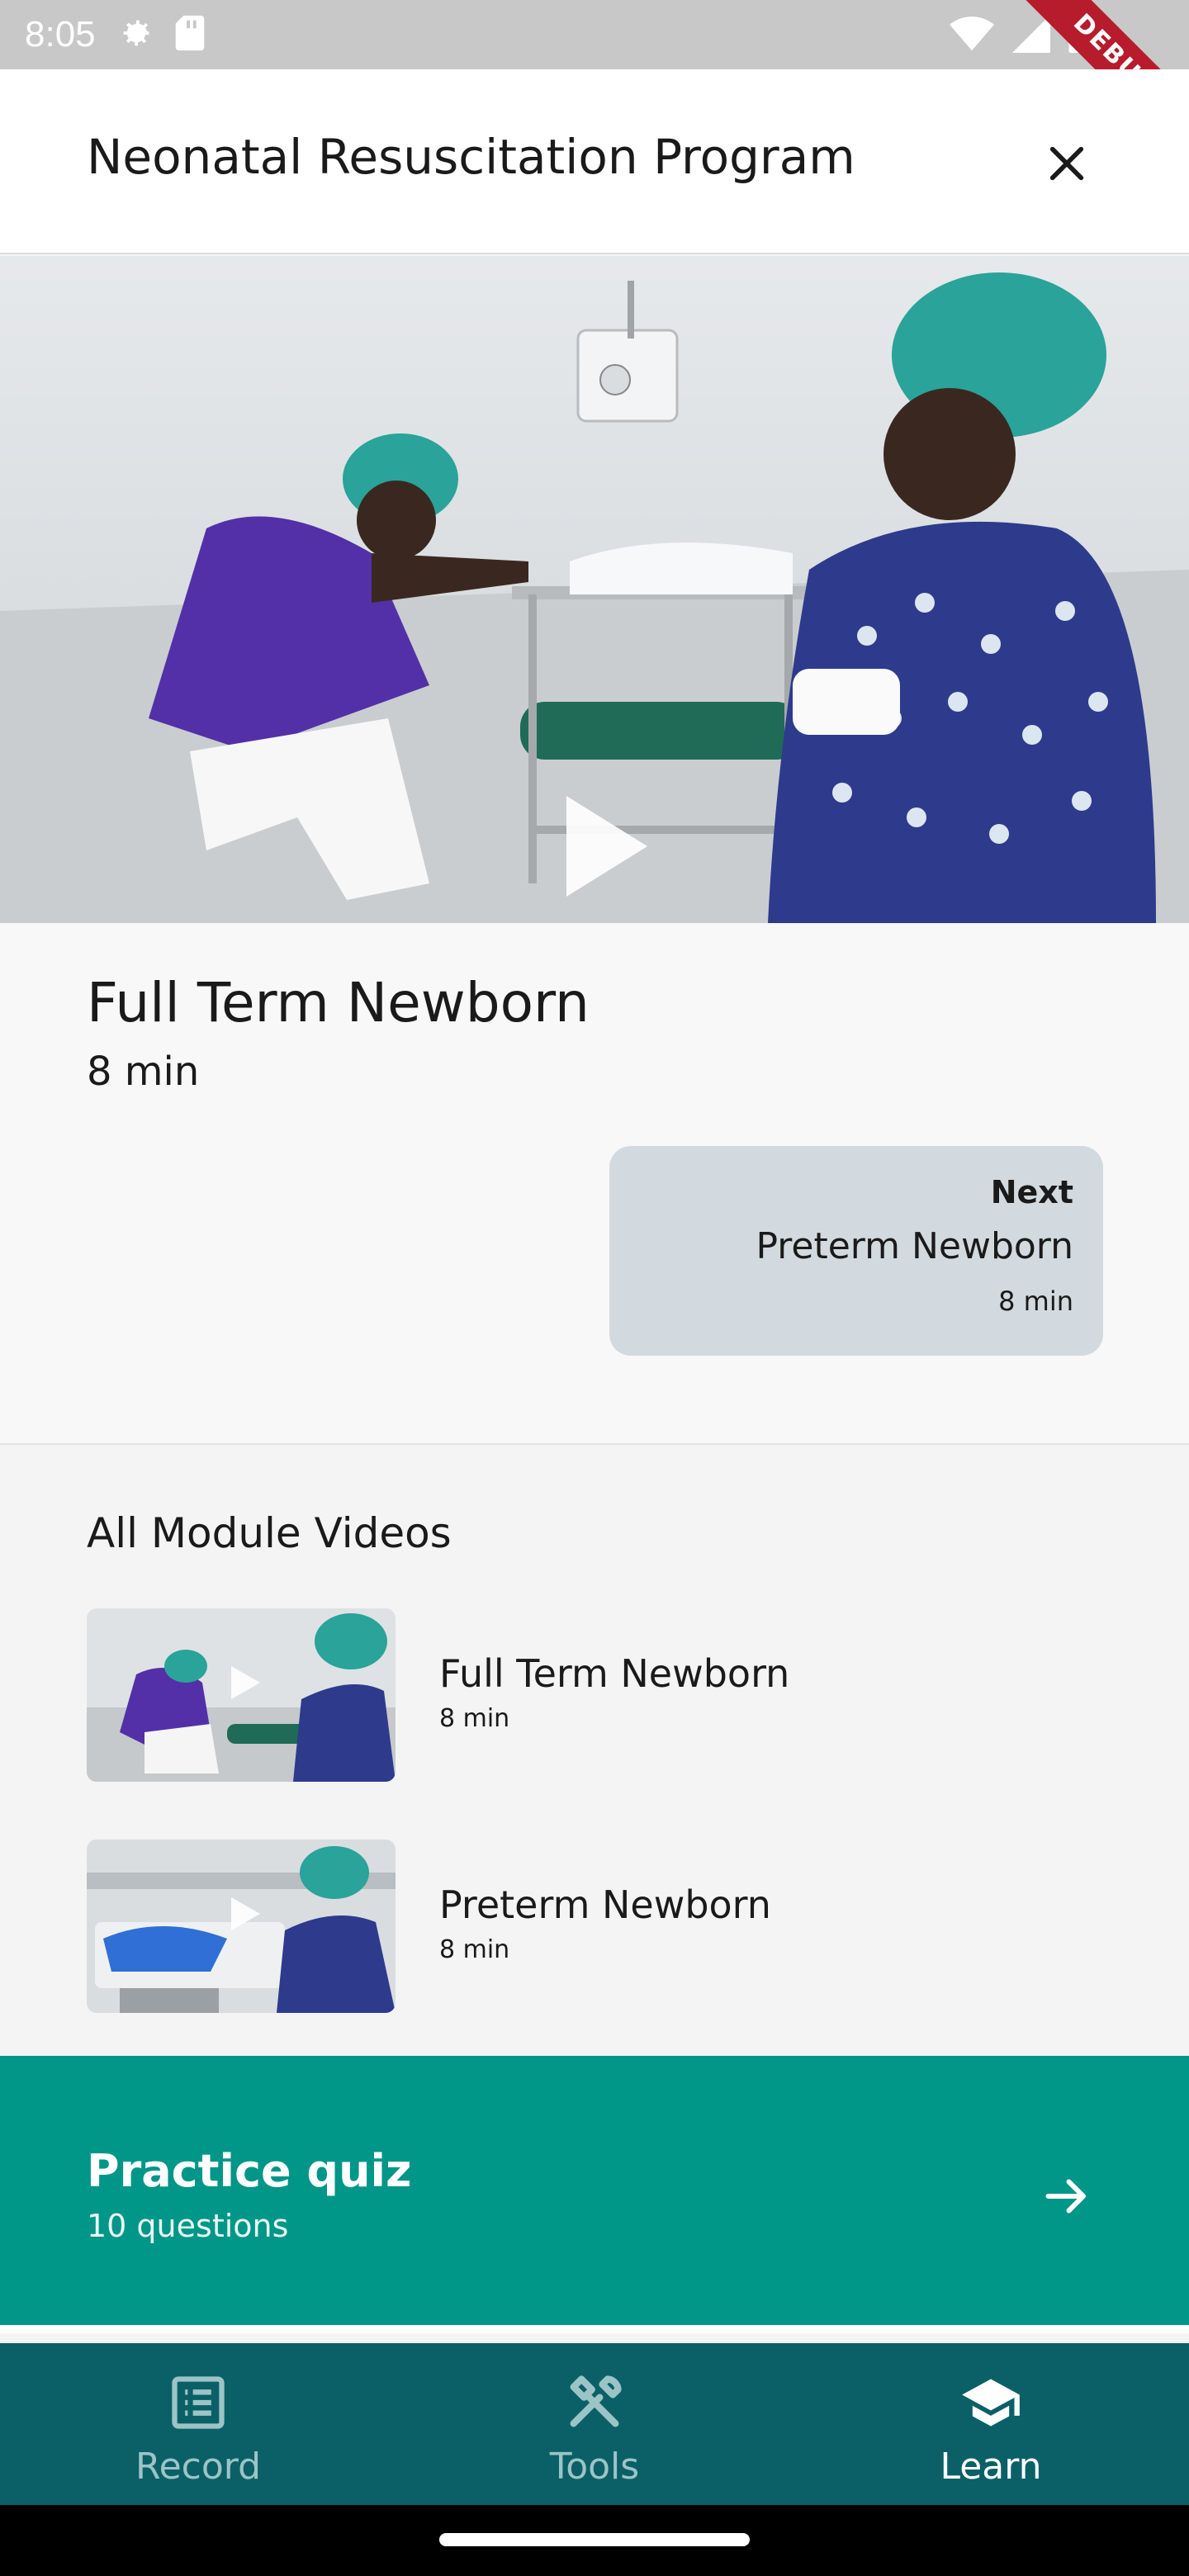 Image resolution: width=1189 pixels, height=2576 pixels. What do you see at coordinates (914, 1246) in the screenshot?
I see `next-video-title: Preterm Newborn` at bounding box center [914, 1246].